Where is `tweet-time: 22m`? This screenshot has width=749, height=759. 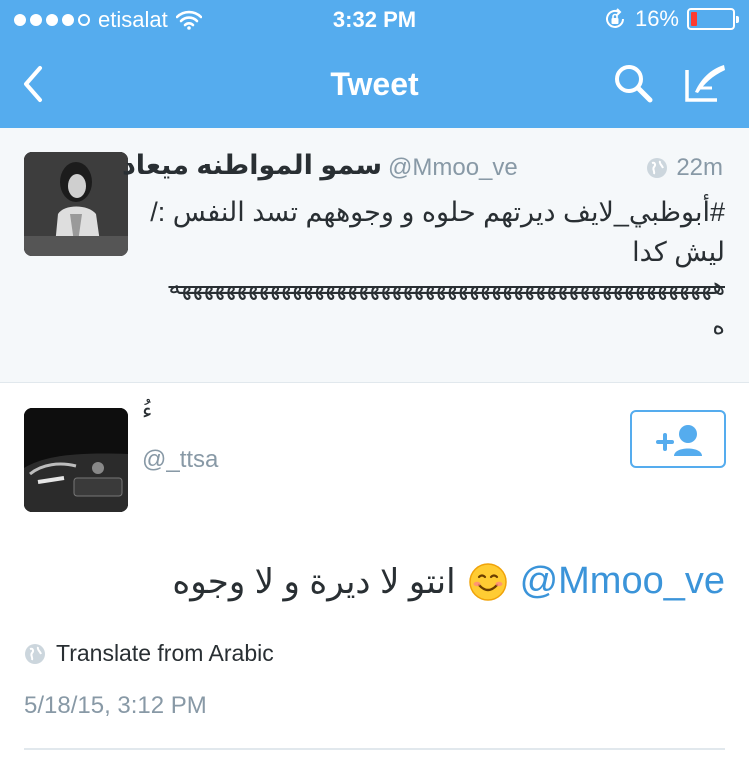 tweet-time: 22m is located at coordinates (699, 167).